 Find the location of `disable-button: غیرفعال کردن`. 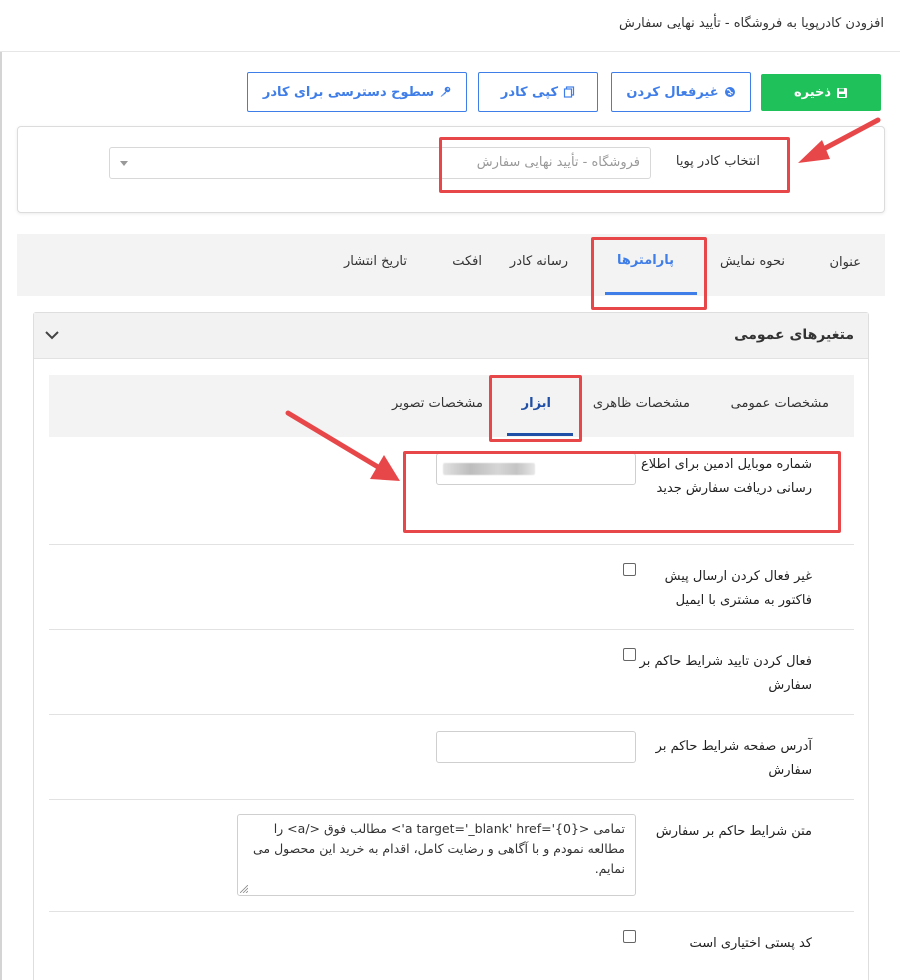

disable-button: غیرفعال کردن is located at coordinates (681, 92).